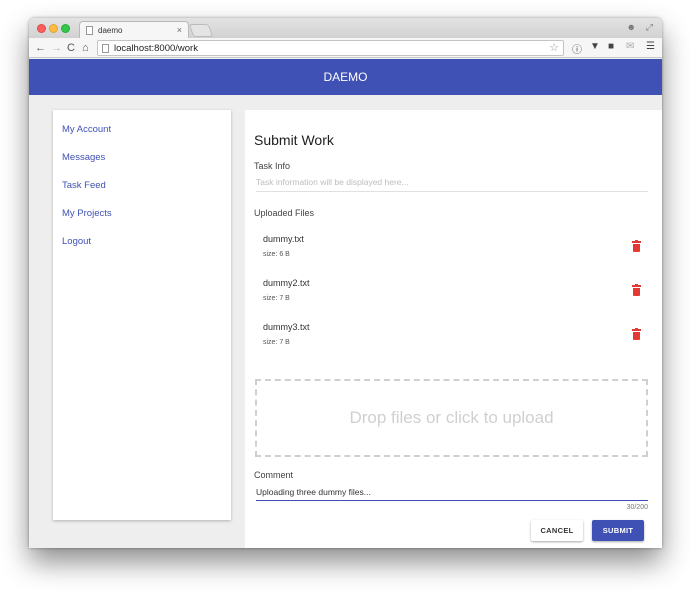 This screenshot has width=691, height=590. Describe the element at coordinates (65, 28) in the screenshot. I see `maximize-window-icon` at that location.